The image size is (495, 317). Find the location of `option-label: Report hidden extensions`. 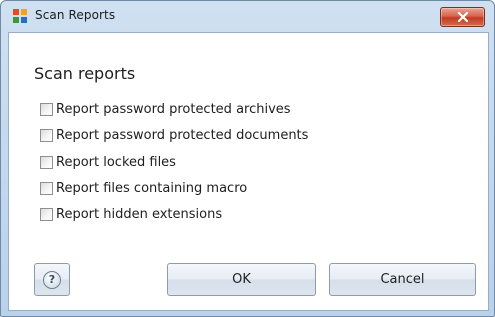

option-label: Report hidden extensions is located at coordinates (139, 214).